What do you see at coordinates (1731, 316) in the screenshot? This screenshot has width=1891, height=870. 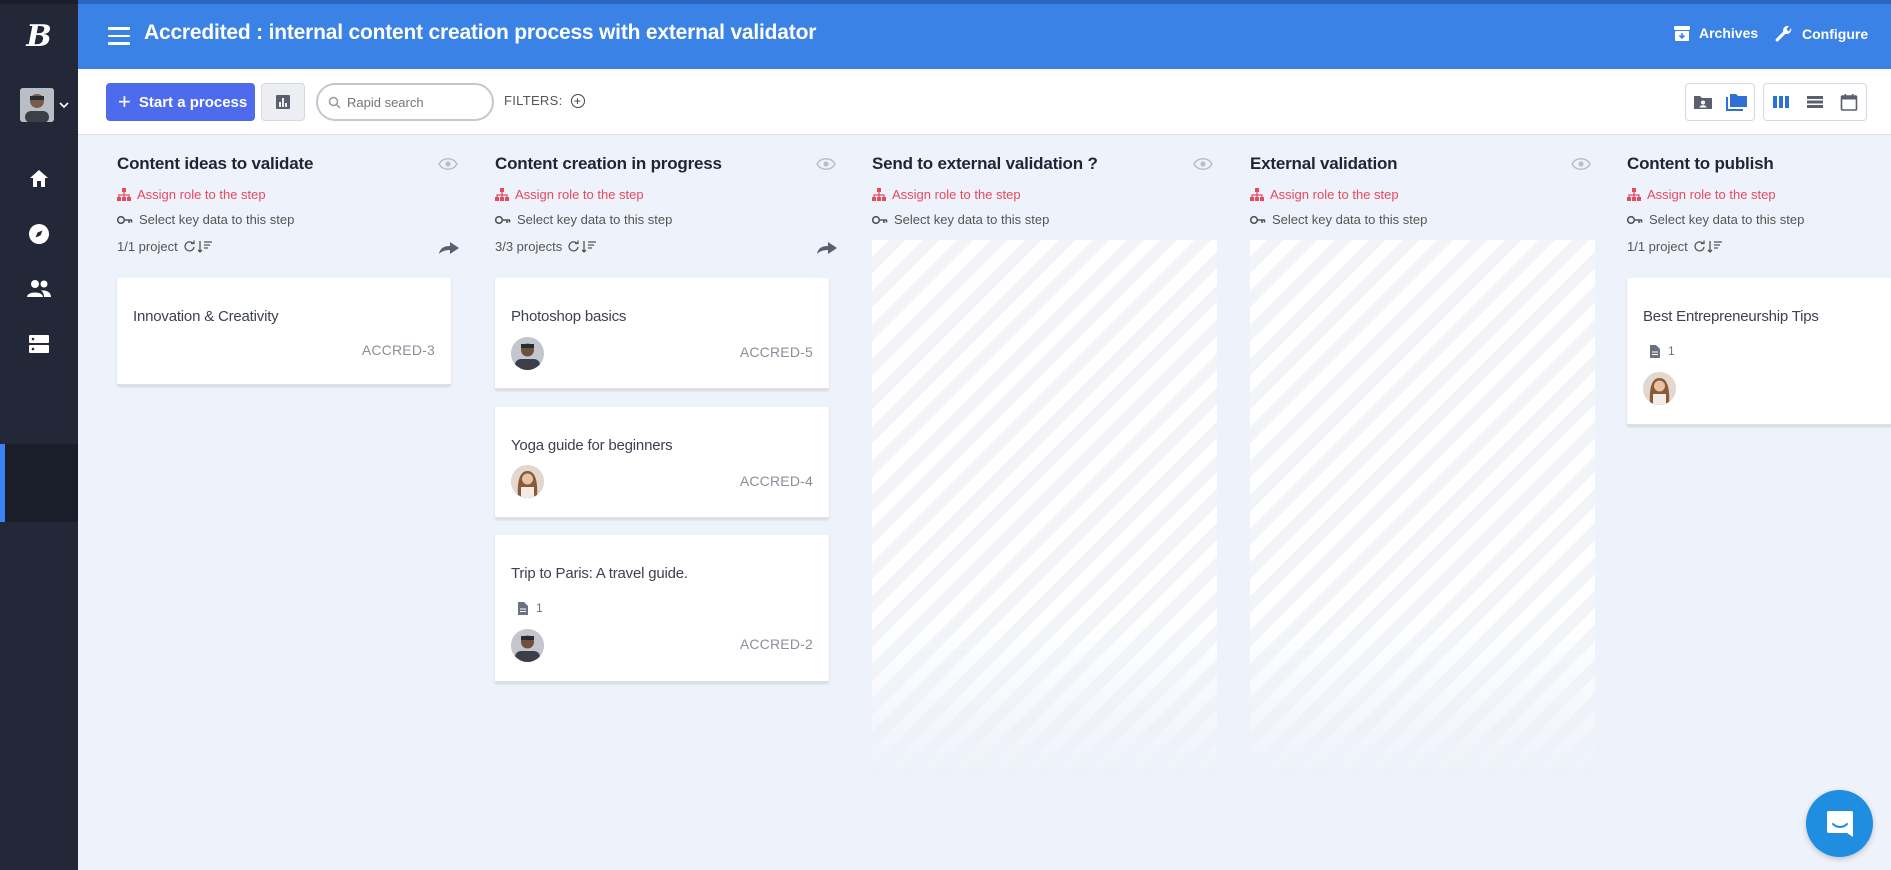 I see `card-title: Best Entrepreneurship Tips` at bounding box center [1731, 316].